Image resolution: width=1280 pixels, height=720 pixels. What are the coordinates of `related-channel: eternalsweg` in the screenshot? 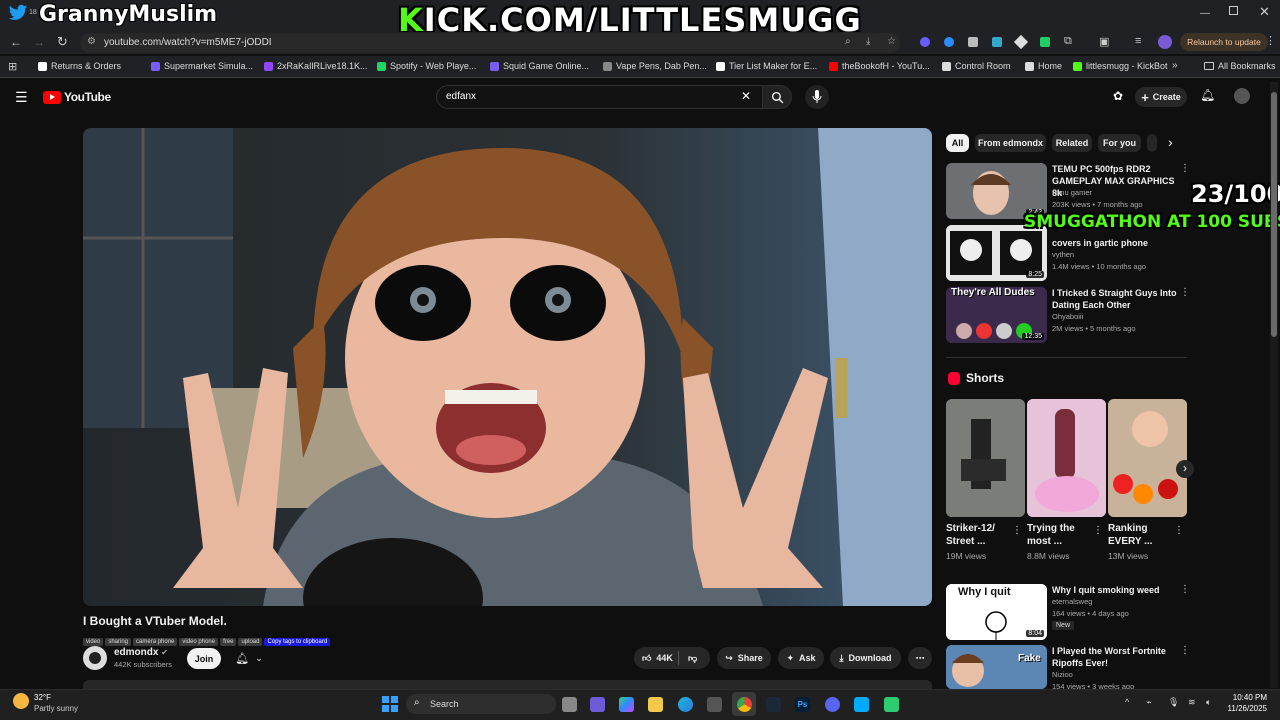 It's located at (1072, 602).